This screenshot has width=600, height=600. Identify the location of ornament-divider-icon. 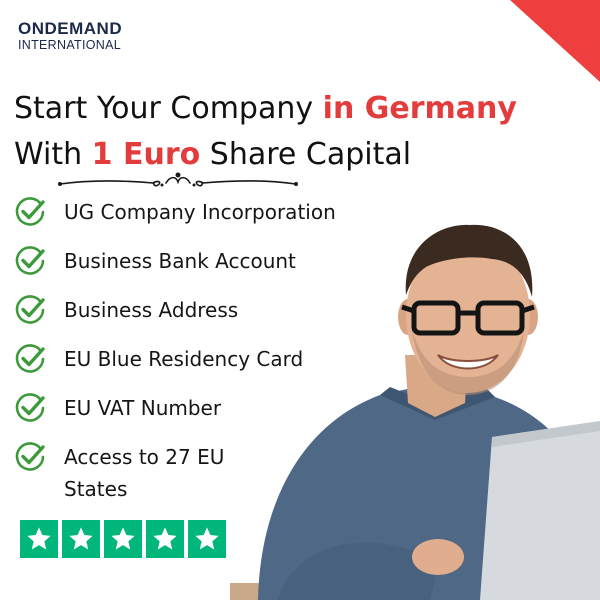
(178, 179).